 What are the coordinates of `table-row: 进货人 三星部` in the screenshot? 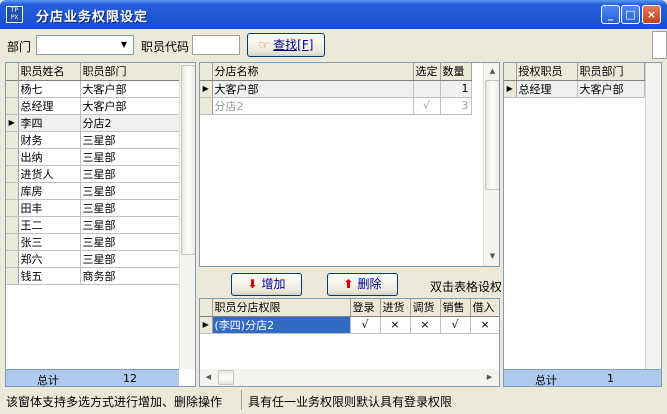 It's located at (93, 174).